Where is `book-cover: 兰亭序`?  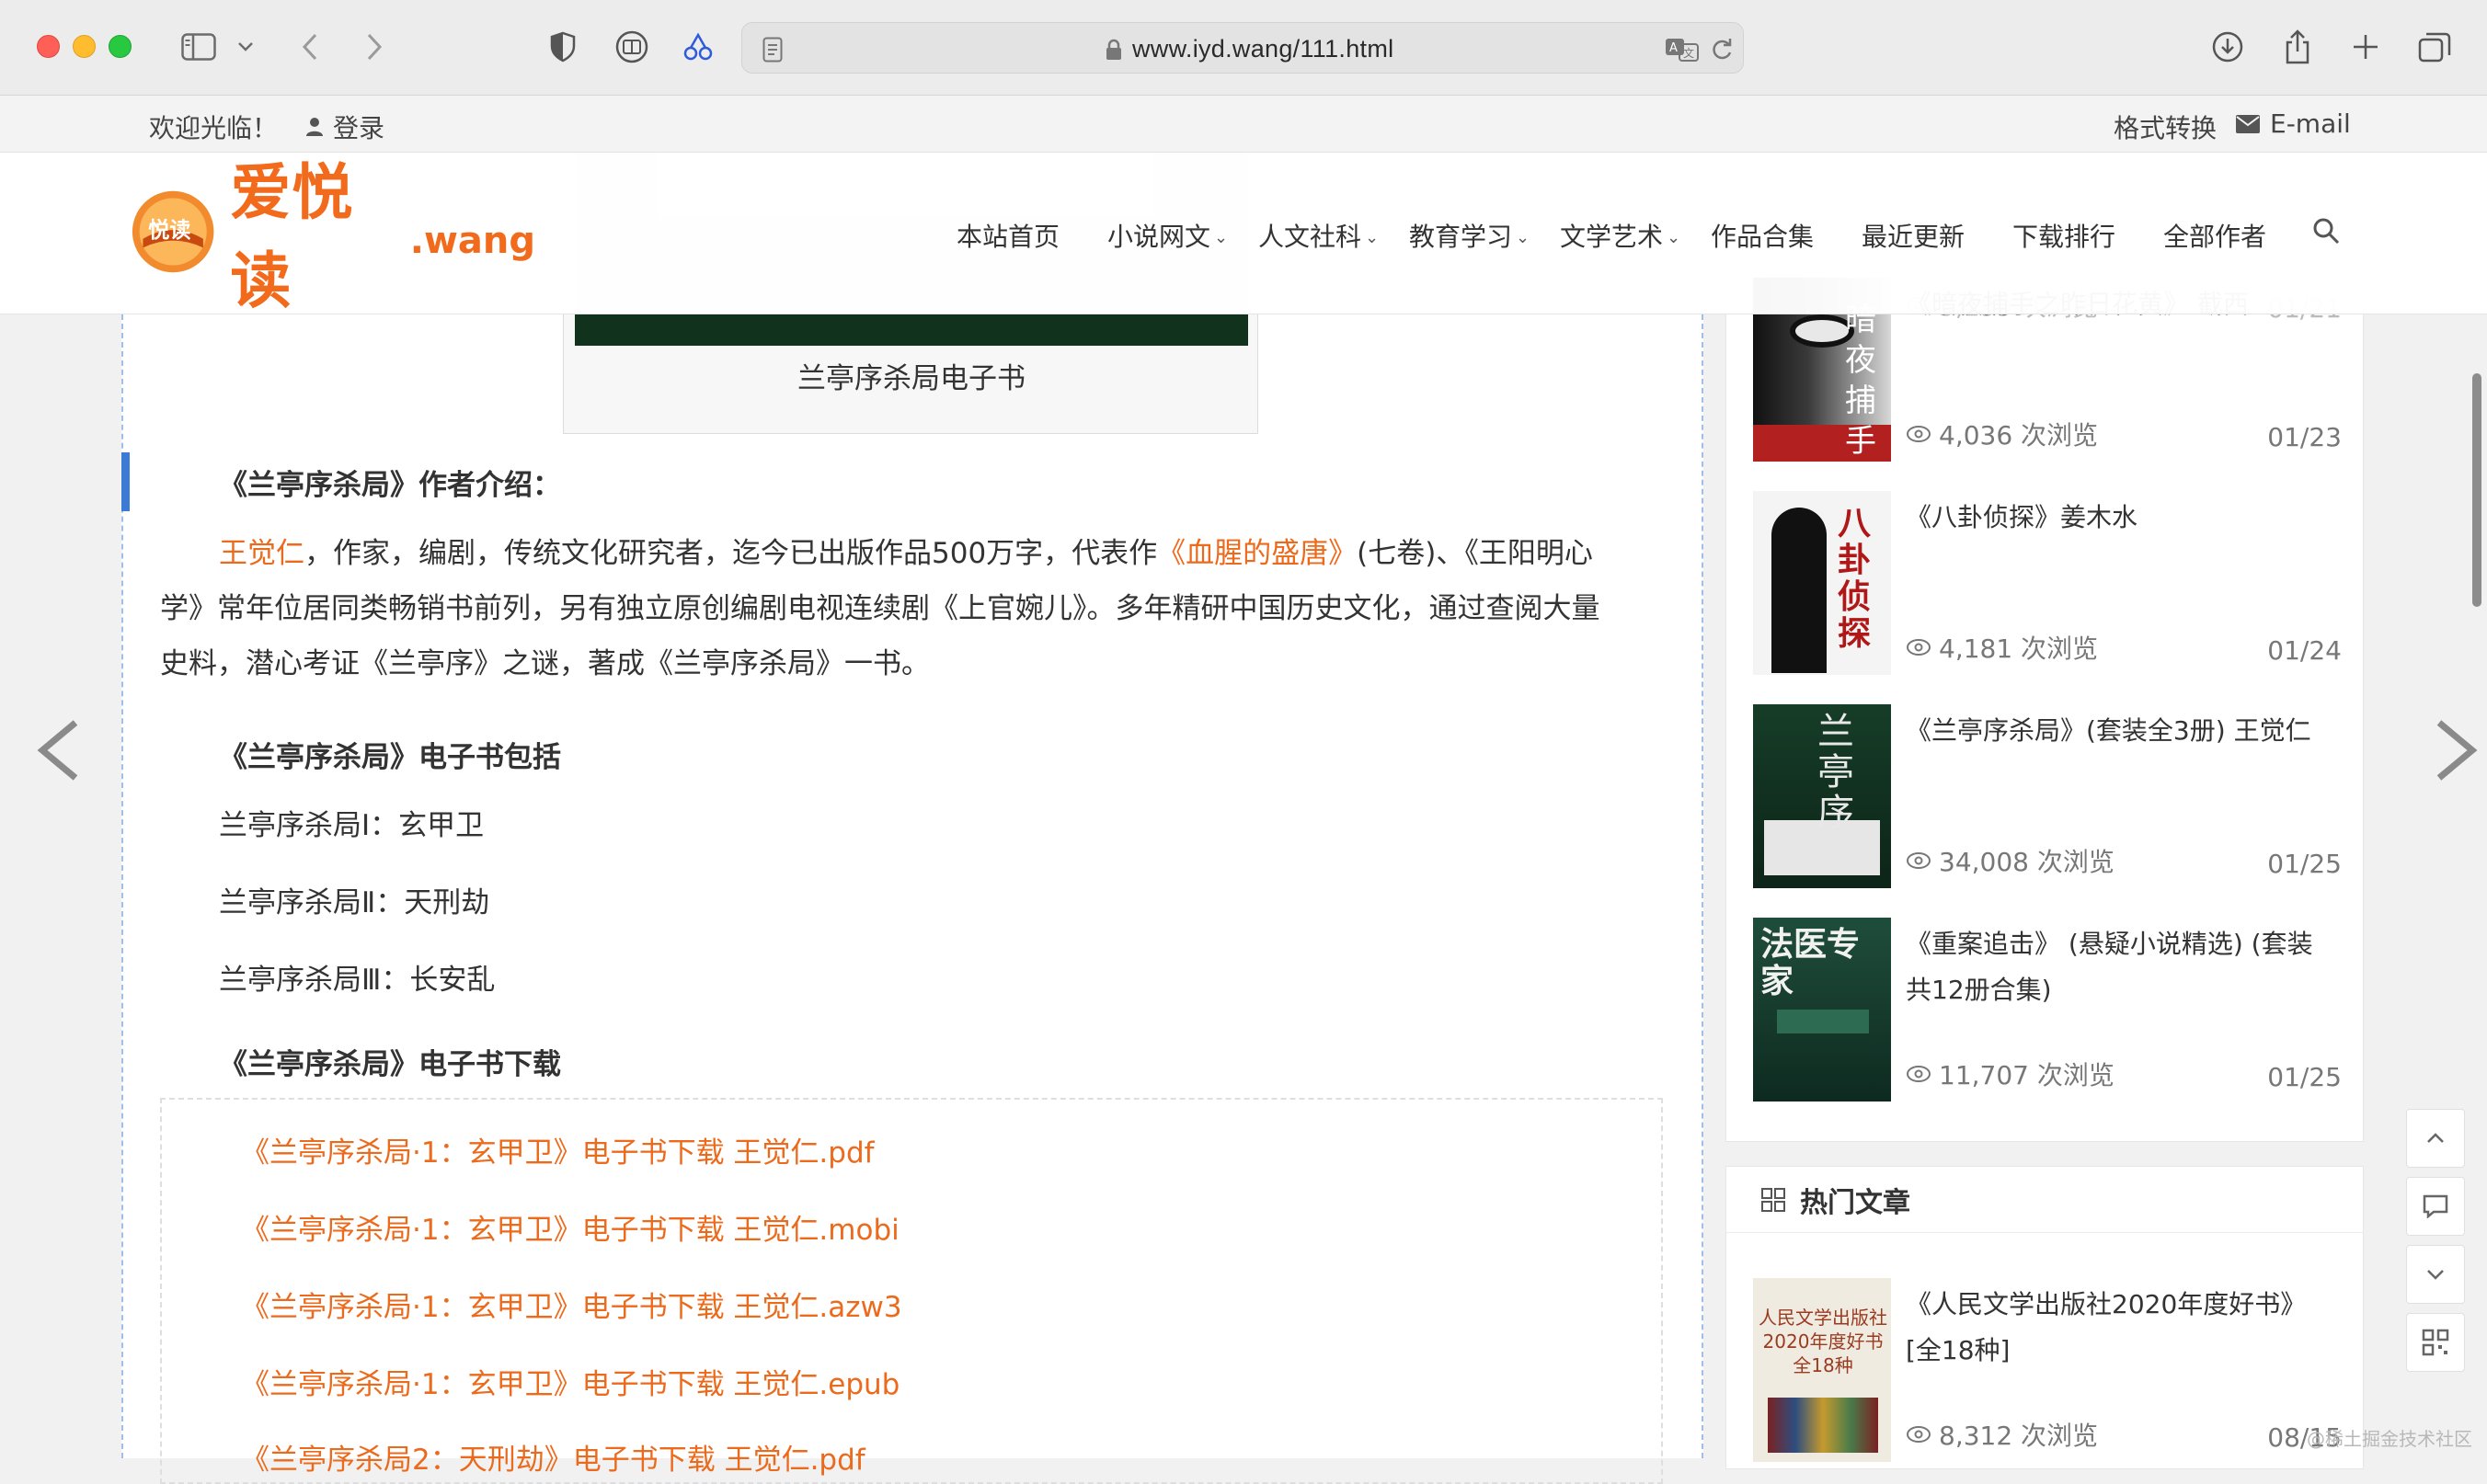 book-cover: 兰亭序 is located at coordinates (1822, 796).